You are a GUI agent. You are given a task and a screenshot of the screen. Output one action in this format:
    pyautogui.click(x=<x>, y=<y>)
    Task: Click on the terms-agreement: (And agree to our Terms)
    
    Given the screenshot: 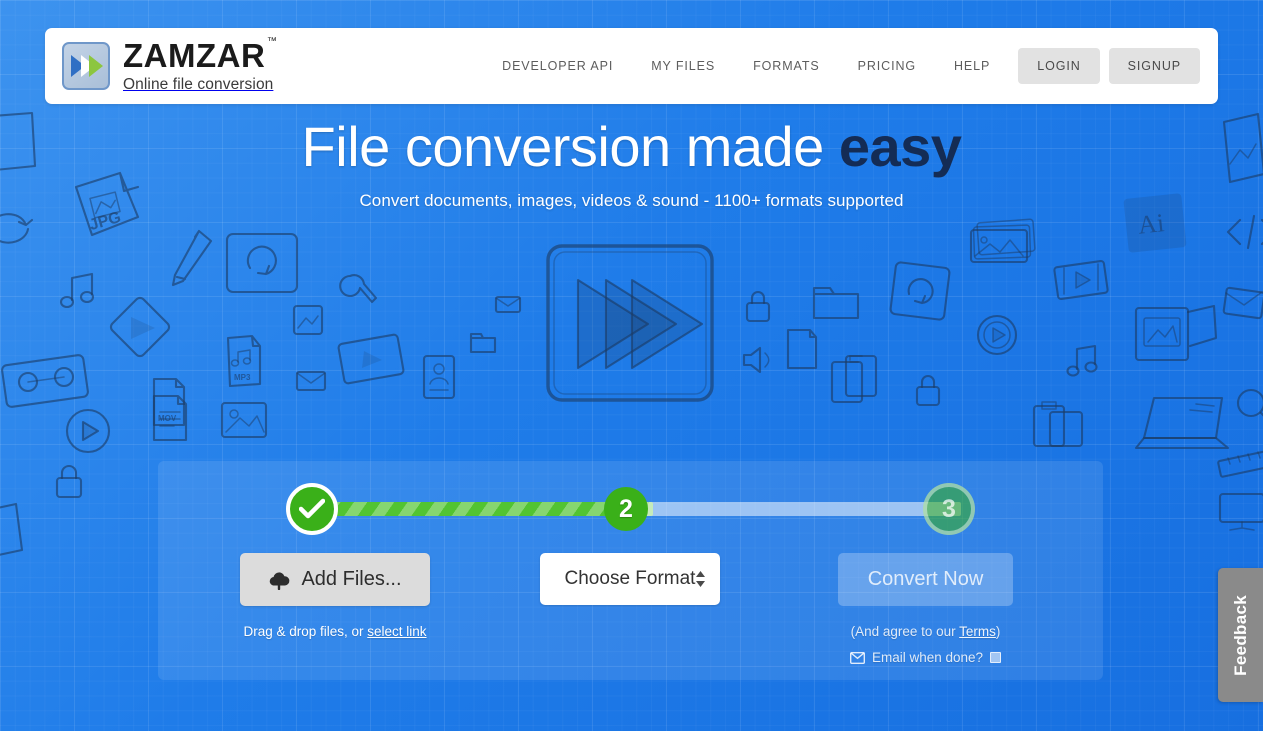 What is the action you would take?
    pyautogui.click(x=925, y=631)
    